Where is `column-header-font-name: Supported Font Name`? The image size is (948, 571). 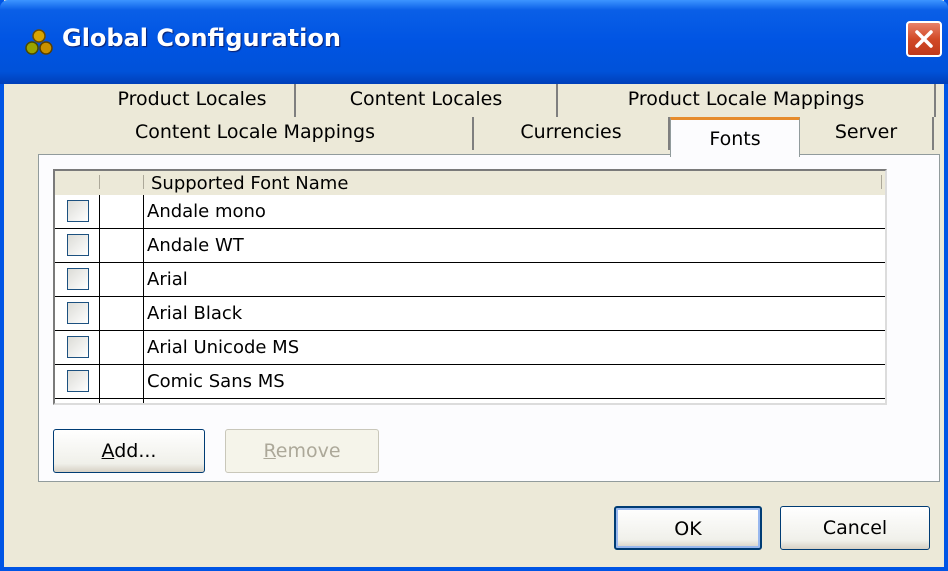 column-header-font-name: Supported Font Name is located at coordinates (249, 184).